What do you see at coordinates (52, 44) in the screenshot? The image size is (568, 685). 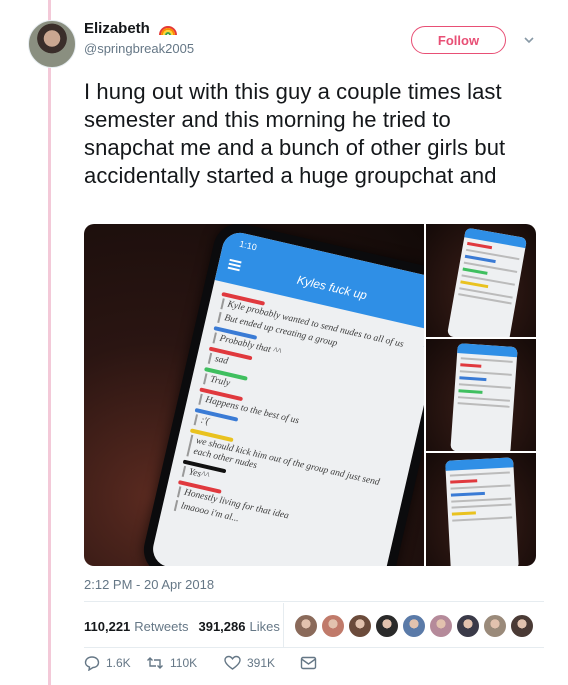 I see `avatar` at bounding box center [52, 44].